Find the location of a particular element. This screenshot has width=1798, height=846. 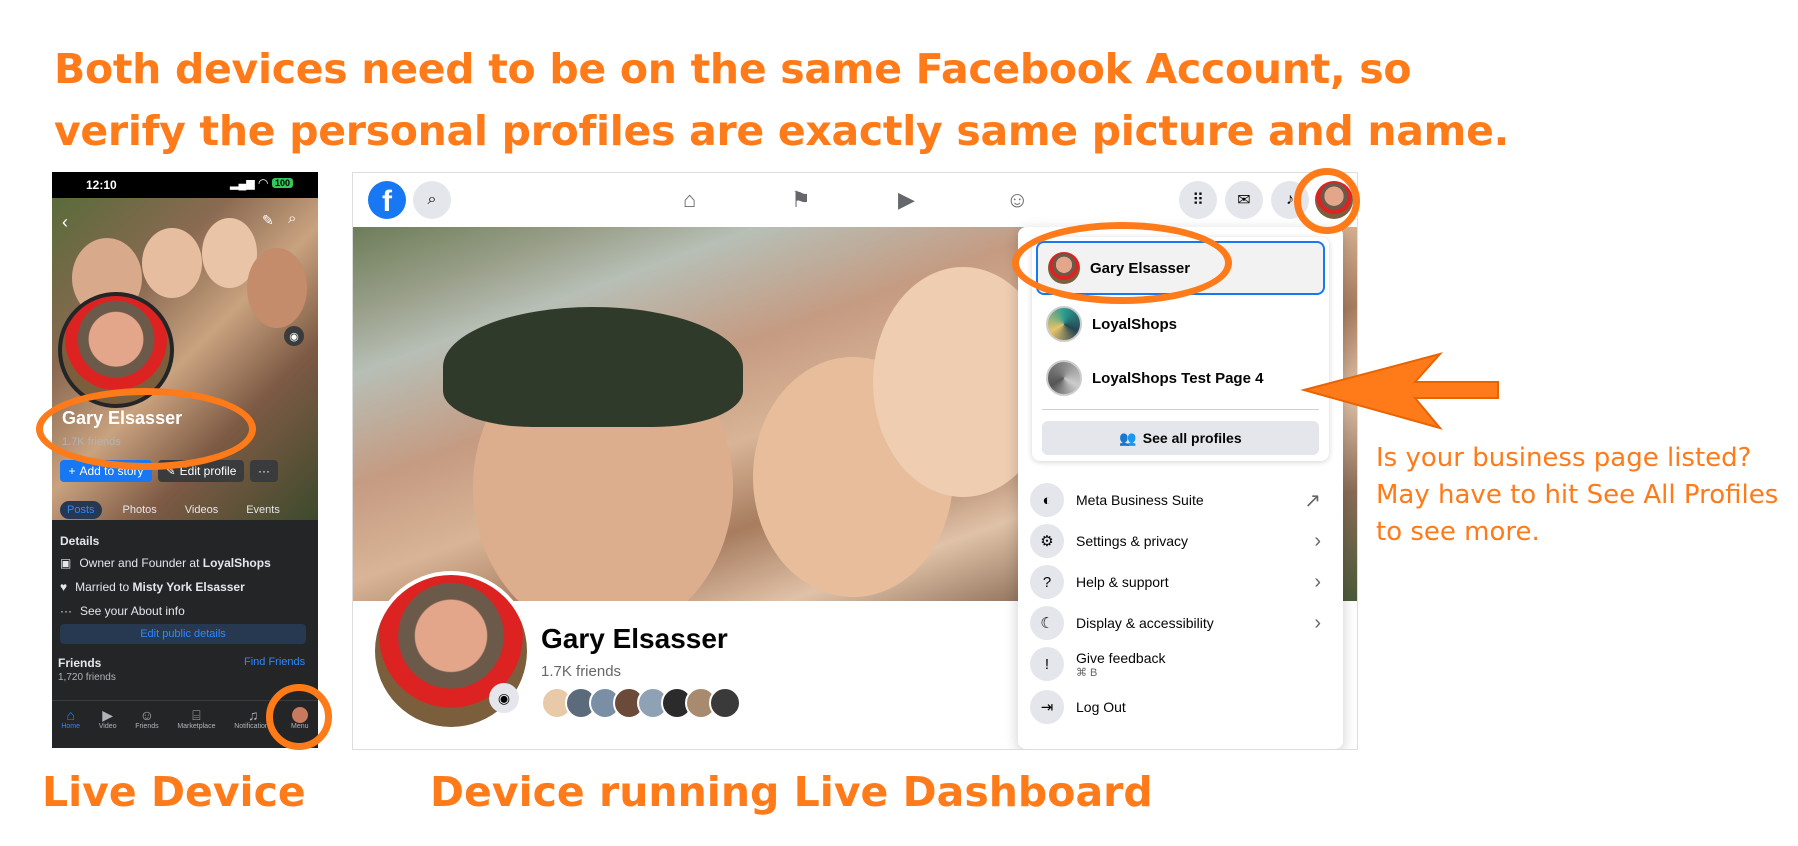

nav-marketplace-label: Marketplace is located at coordinates (196, 726).